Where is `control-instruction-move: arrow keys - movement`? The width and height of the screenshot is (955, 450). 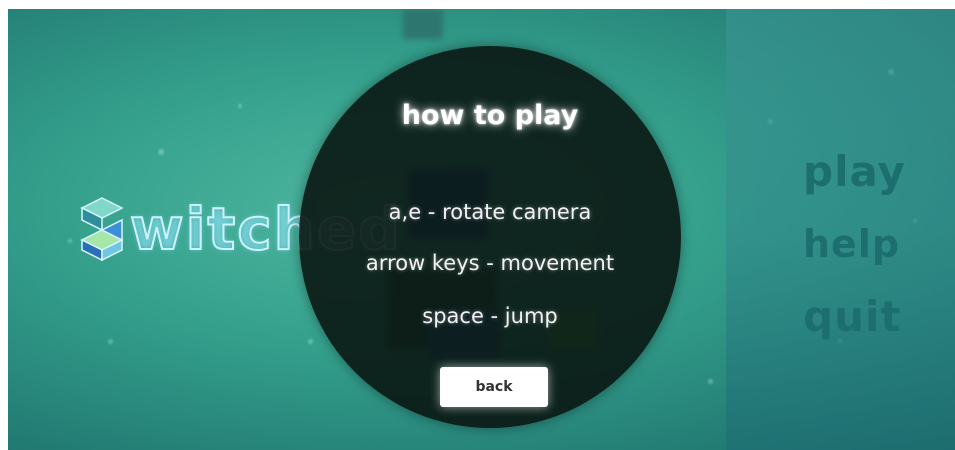
control-instruction-move: arrow keys - movement is located at coordinates (490, 263).